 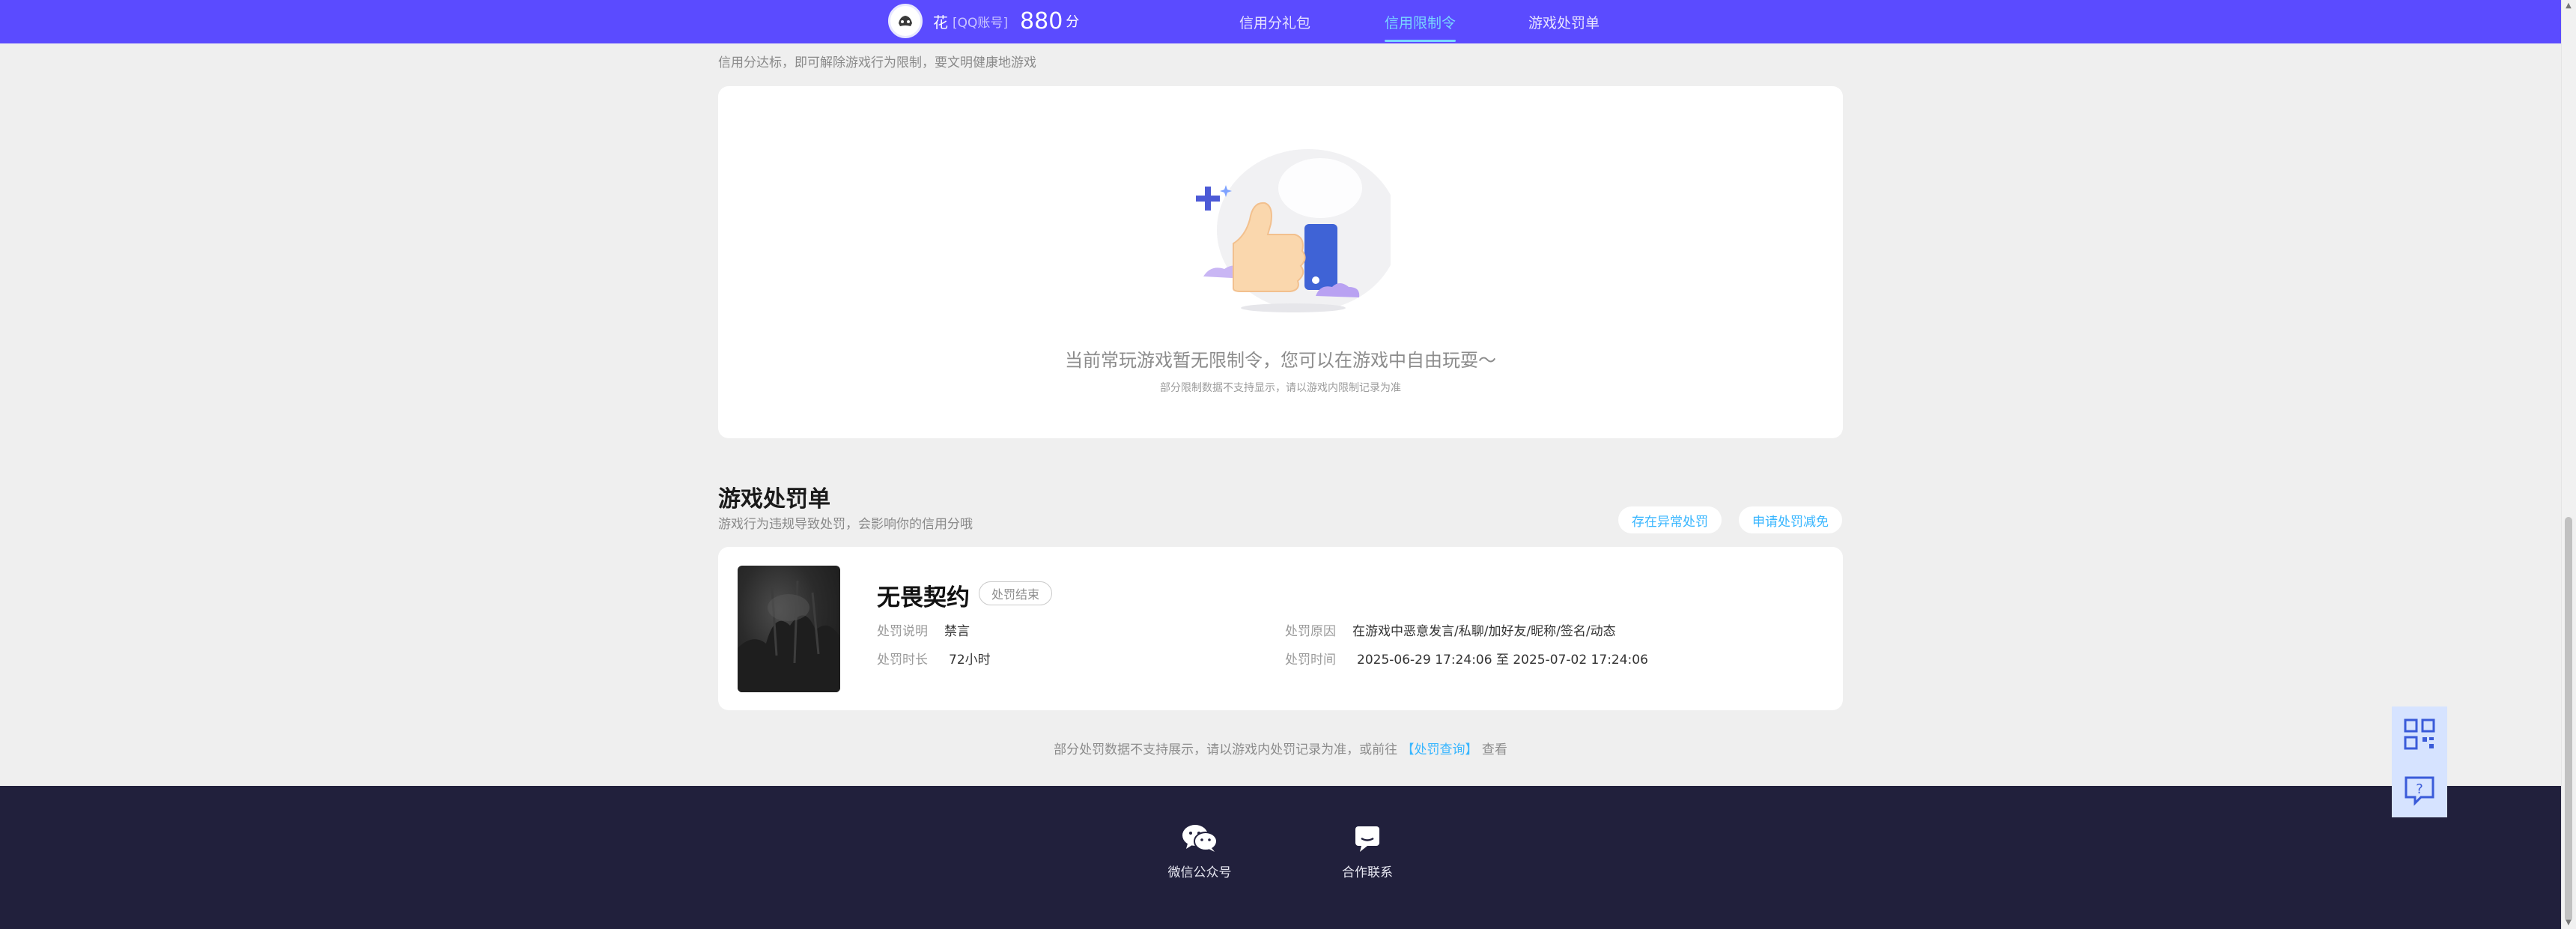 I want to click on avatar, so click(x=905, y=21).